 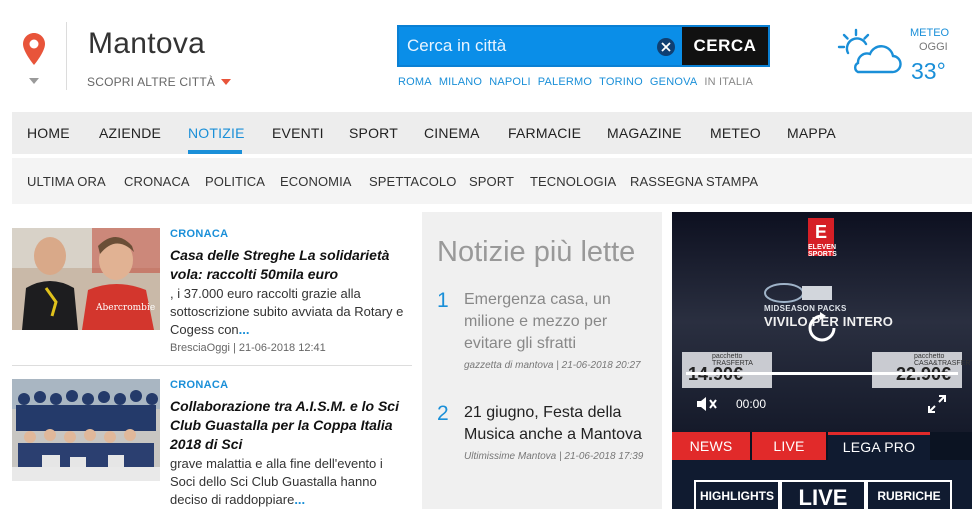 I want to click on subtab-live: LIVE, so click(x=823, y=494).